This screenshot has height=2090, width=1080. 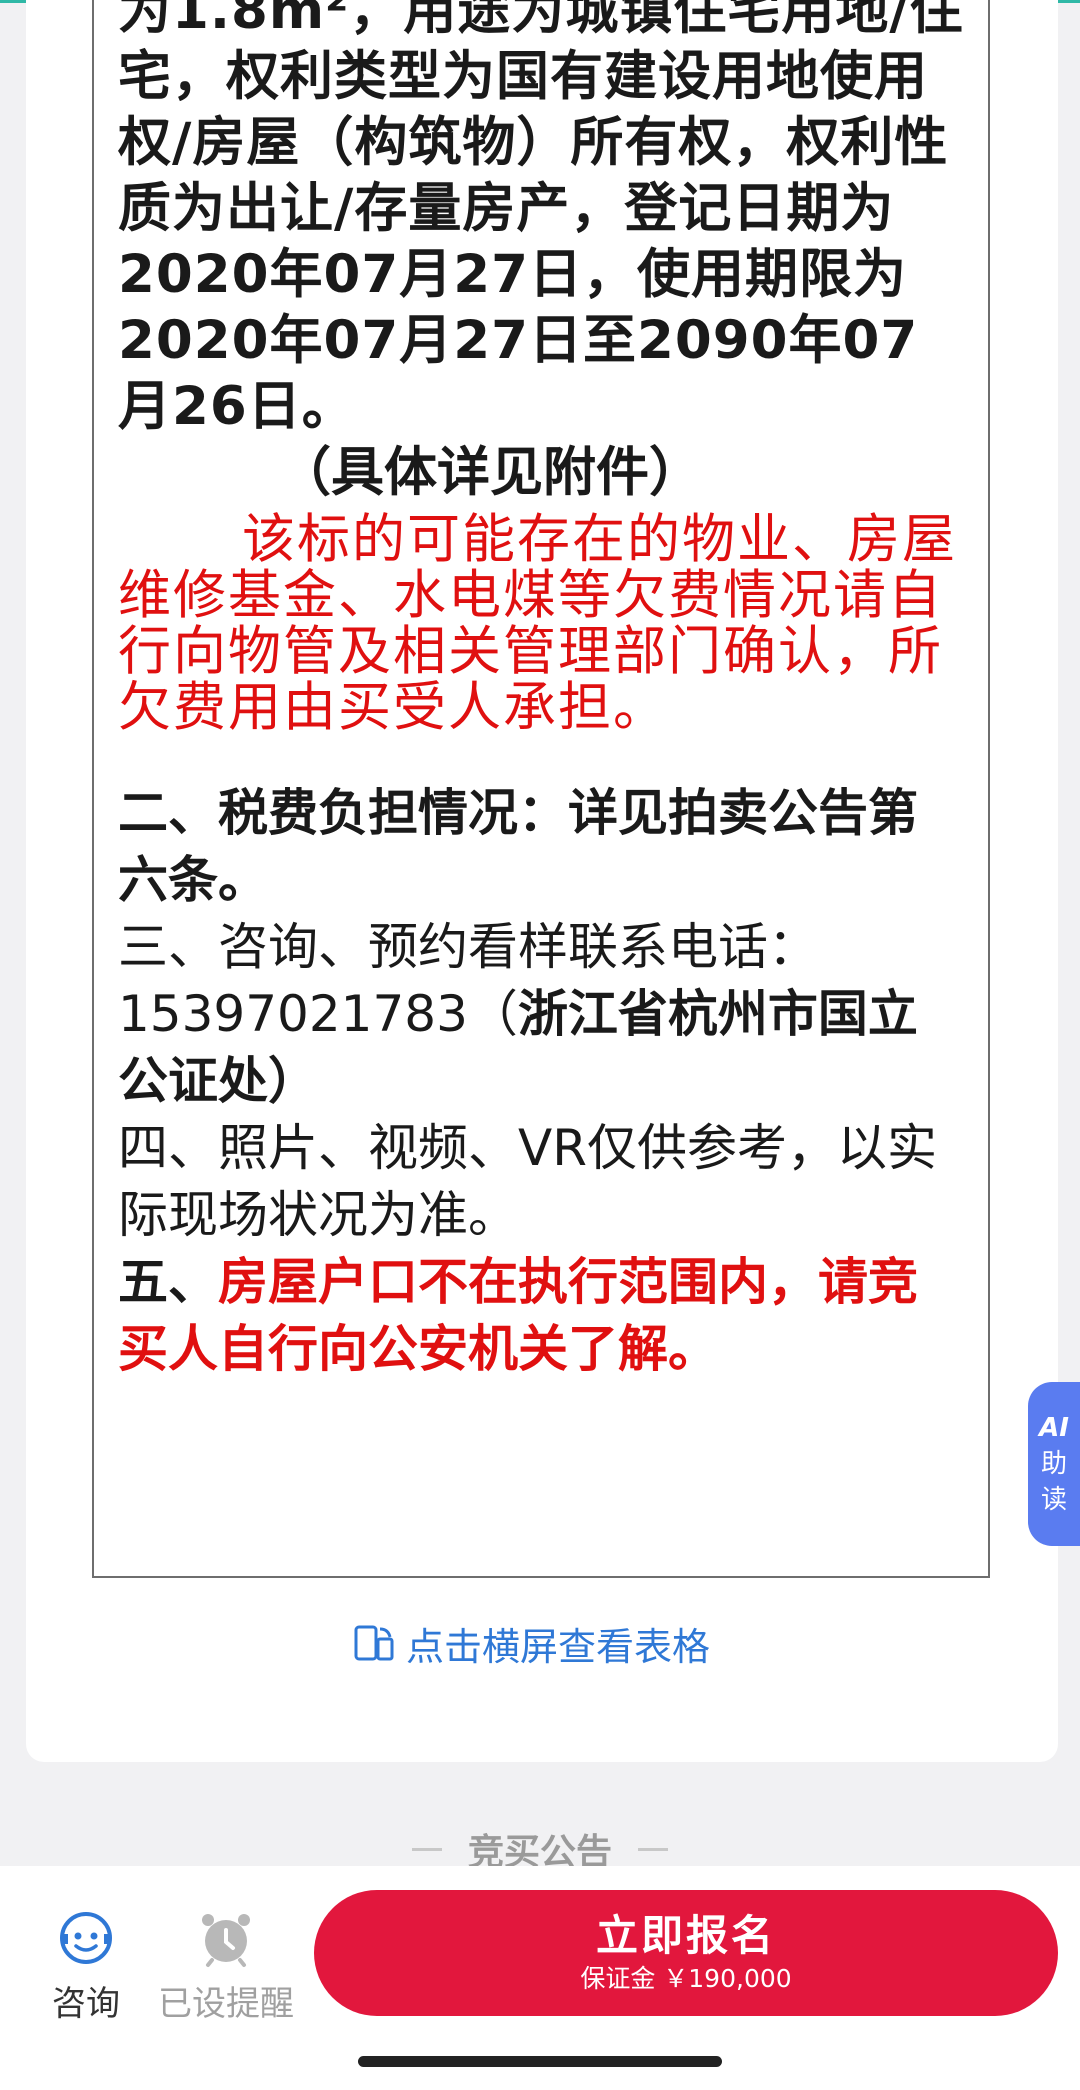 What do you see at coordinates (558, 1646) in the screenshot?
I see `landscape-view-label: 点击横屏查看表格` at bounding box center [558, 1646].